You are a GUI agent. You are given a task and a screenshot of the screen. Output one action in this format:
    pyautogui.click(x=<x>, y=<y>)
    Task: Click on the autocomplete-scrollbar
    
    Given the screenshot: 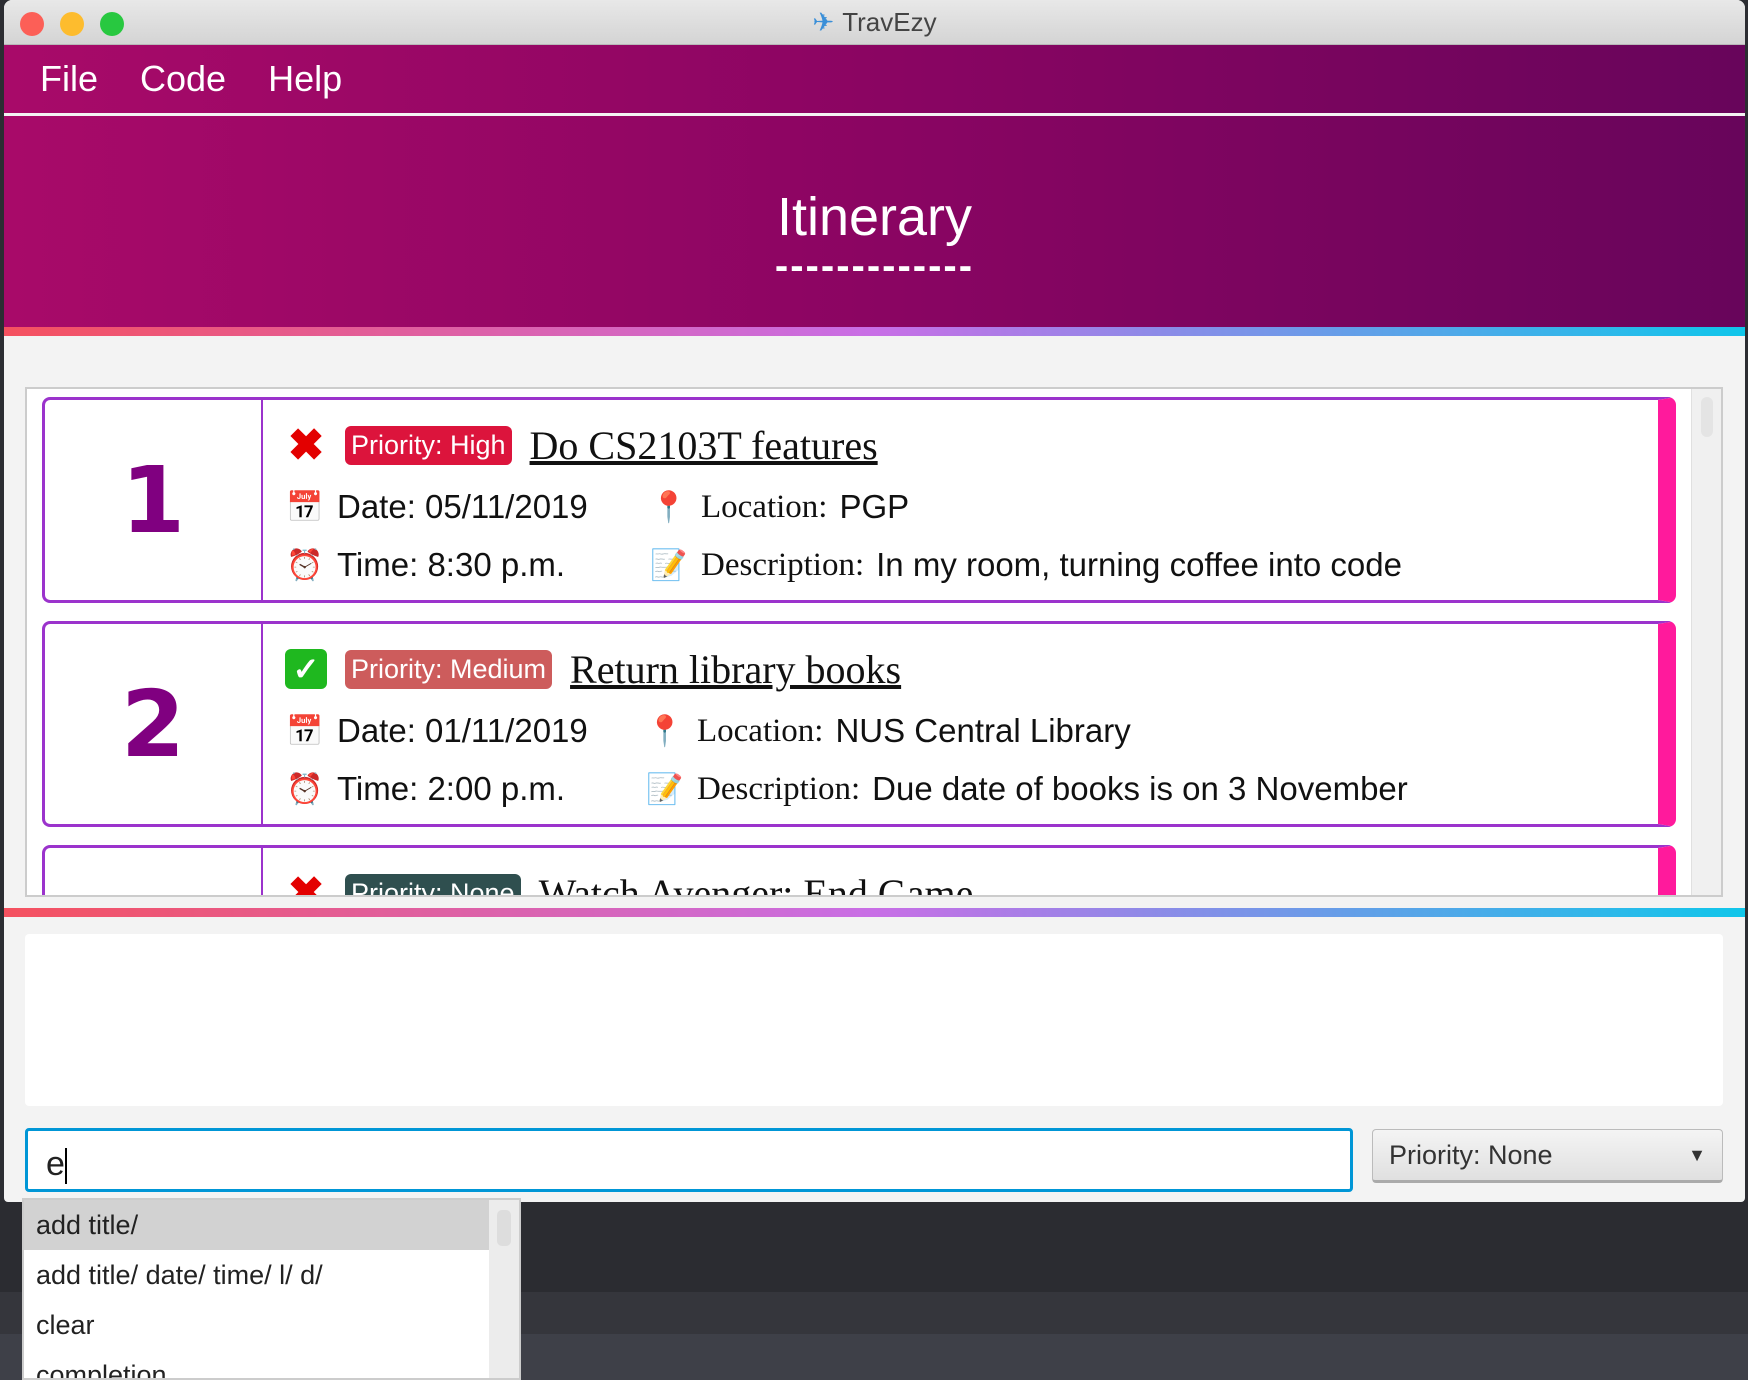 What is the action you would take?
    pyautogui.click(x=504, y=1289)
    